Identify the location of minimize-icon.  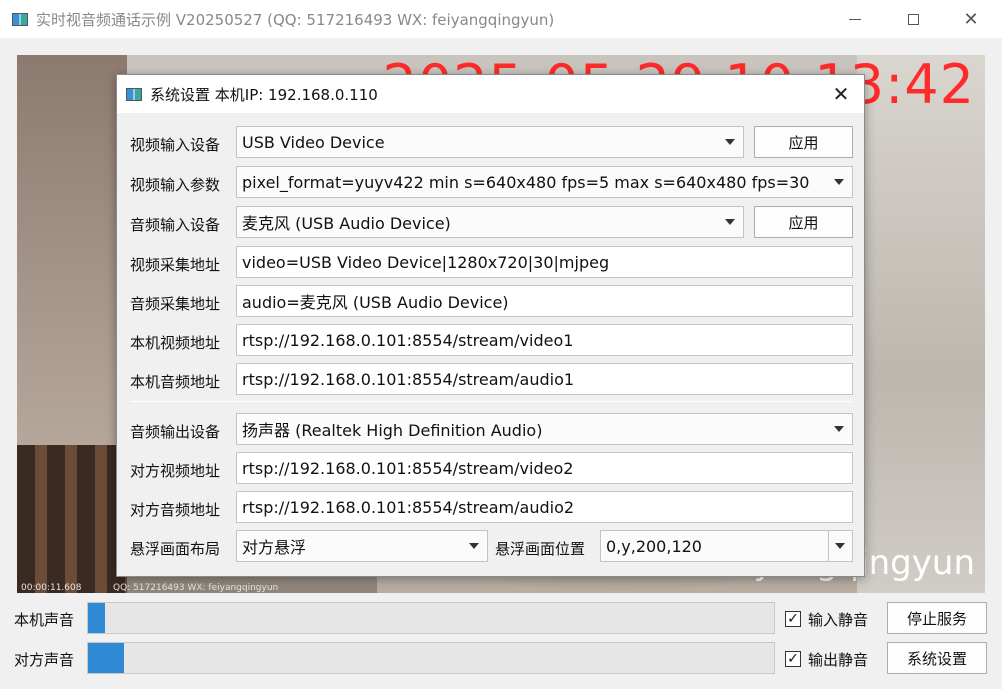
(855, 19).